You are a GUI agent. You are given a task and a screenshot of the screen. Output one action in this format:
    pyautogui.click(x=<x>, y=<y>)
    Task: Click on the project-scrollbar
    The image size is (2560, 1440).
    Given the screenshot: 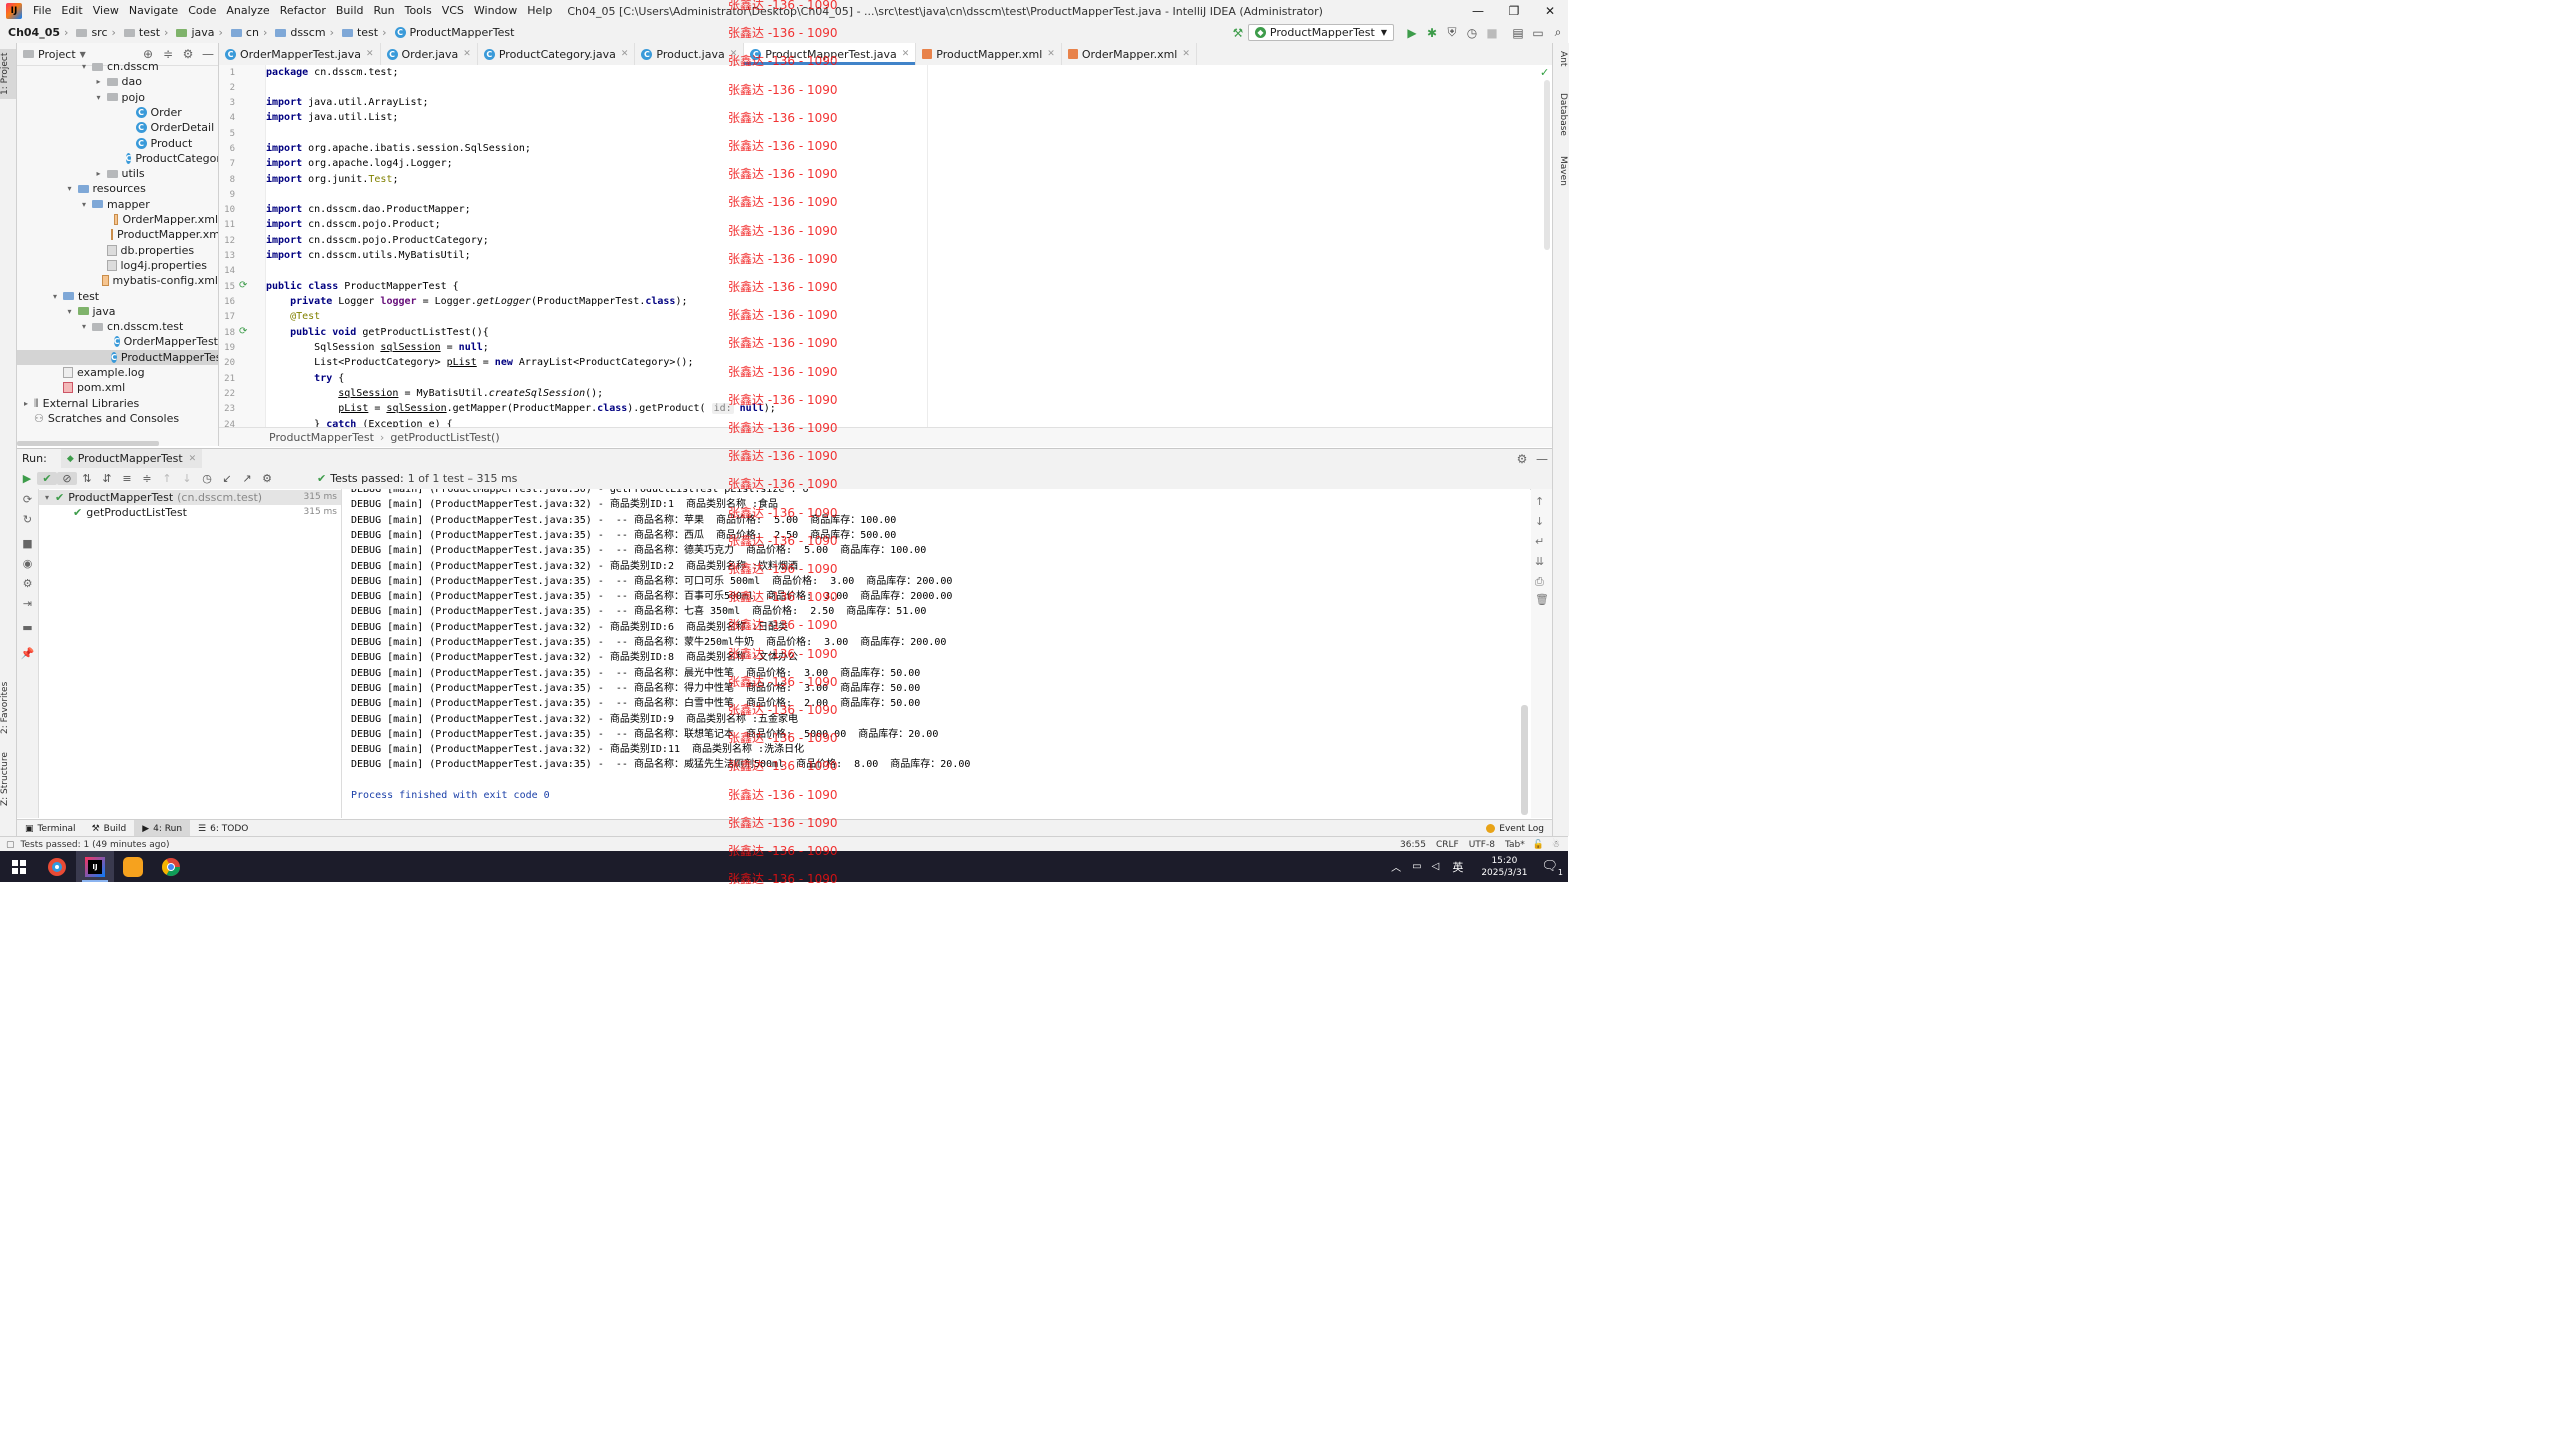 What is the action you would take?
    pyautogui.click(x=88, y=443)
    